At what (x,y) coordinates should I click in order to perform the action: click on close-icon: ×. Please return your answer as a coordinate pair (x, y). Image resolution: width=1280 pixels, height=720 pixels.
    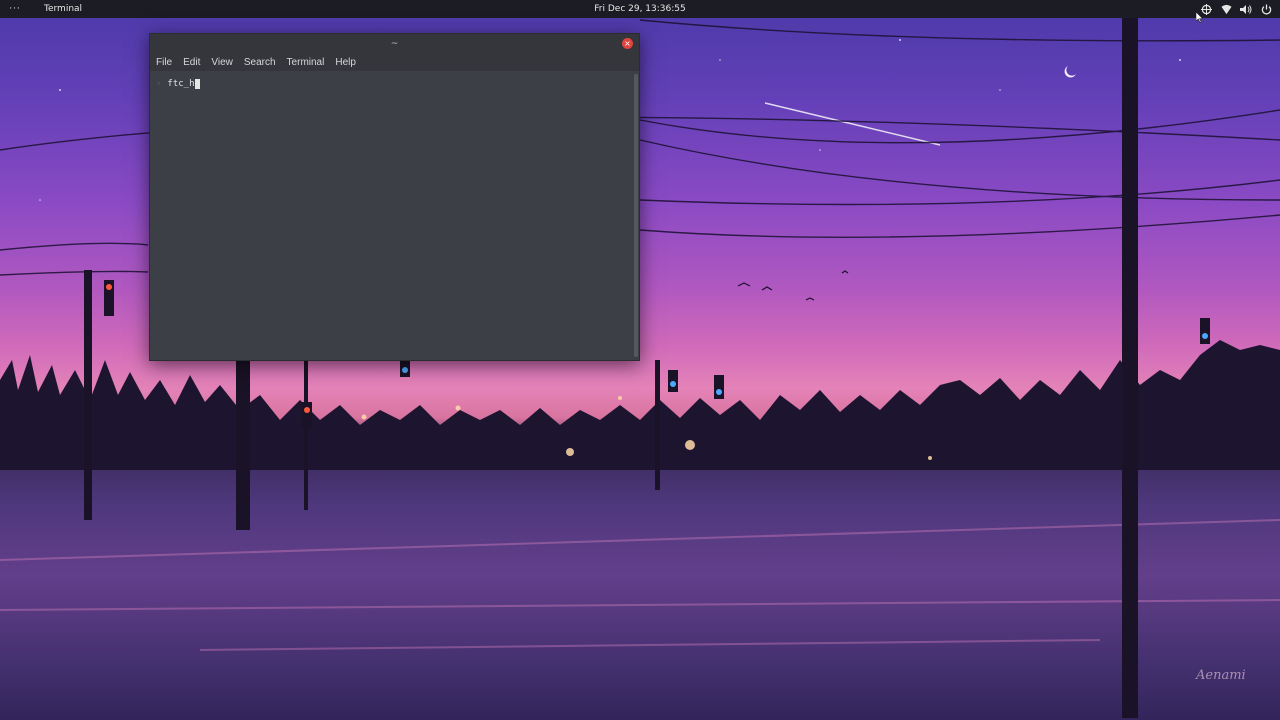
    Looking at the image, I should click on (627, 43).